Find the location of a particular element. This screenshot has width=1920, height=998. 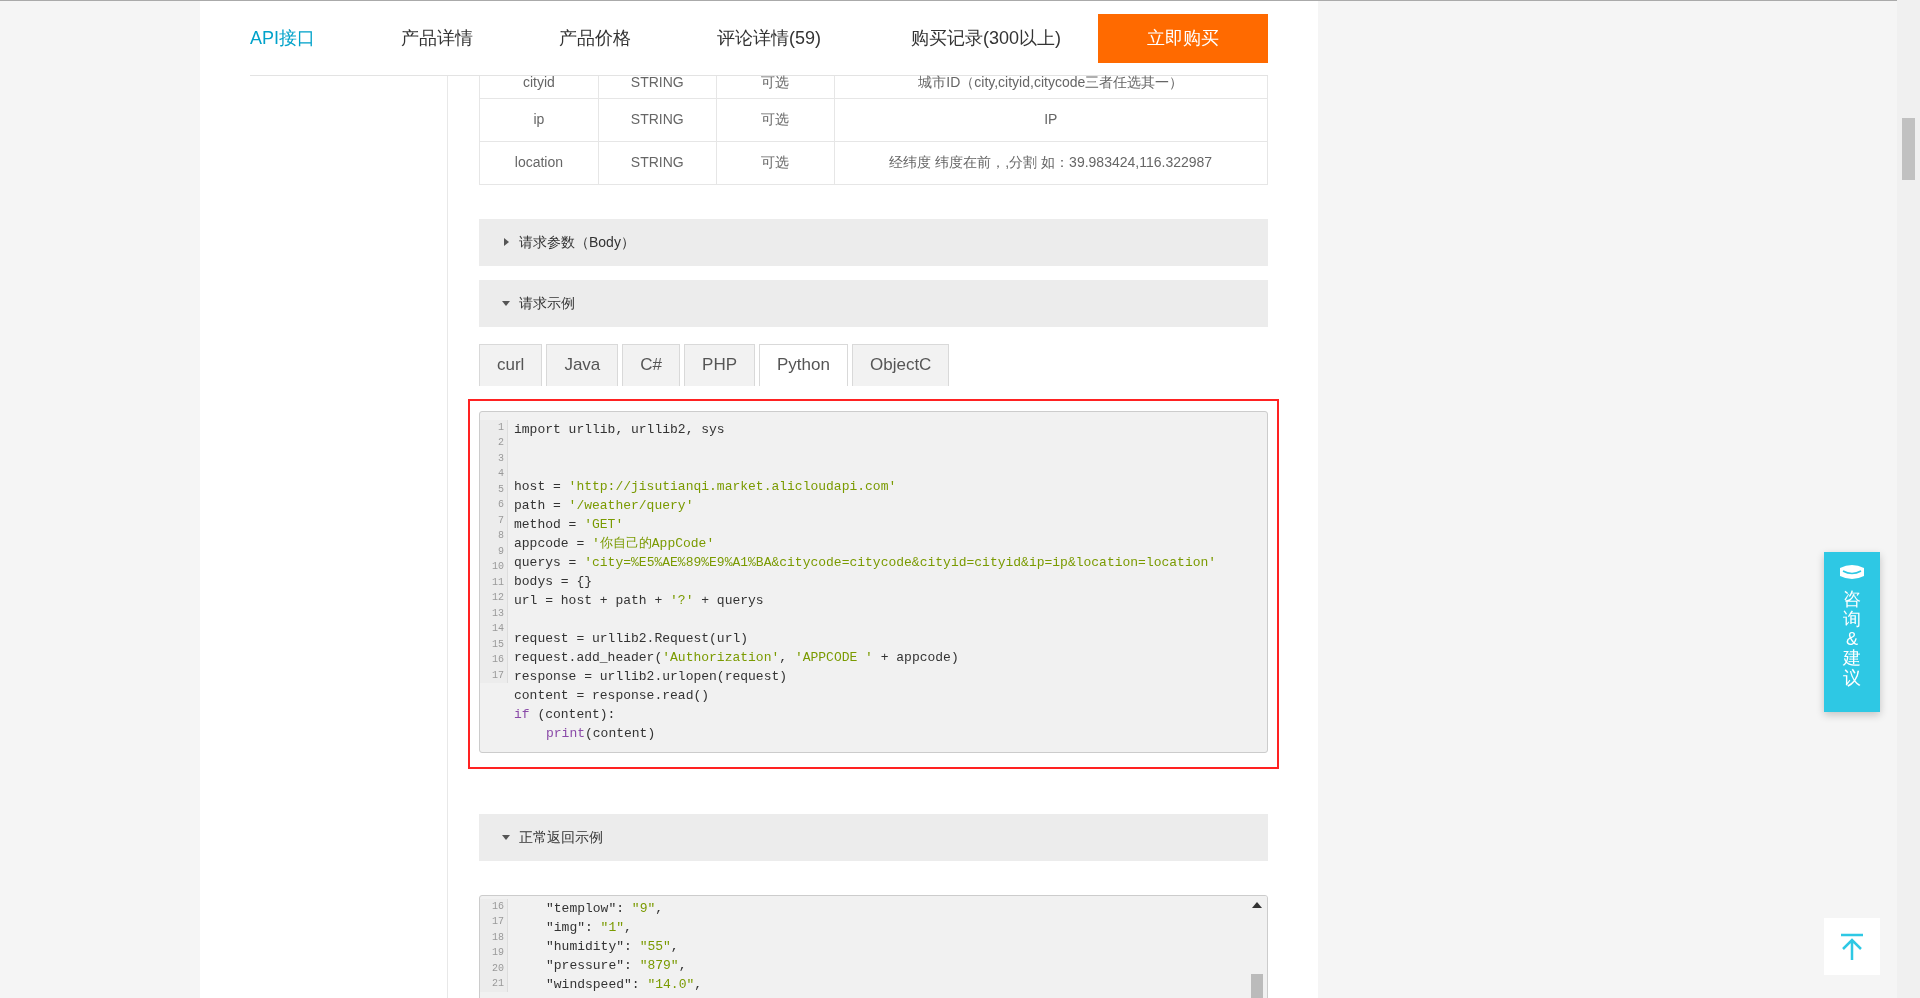

table-cell: 城市ID（city,cityid,citycode三者任选其一） is located at coordinates (1051, 87).